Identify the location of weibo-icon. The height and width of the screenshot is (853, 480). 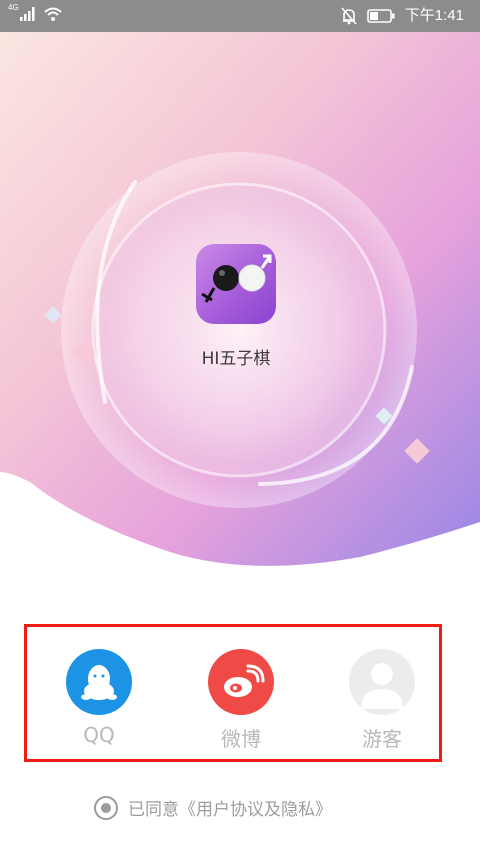
(244, 680).